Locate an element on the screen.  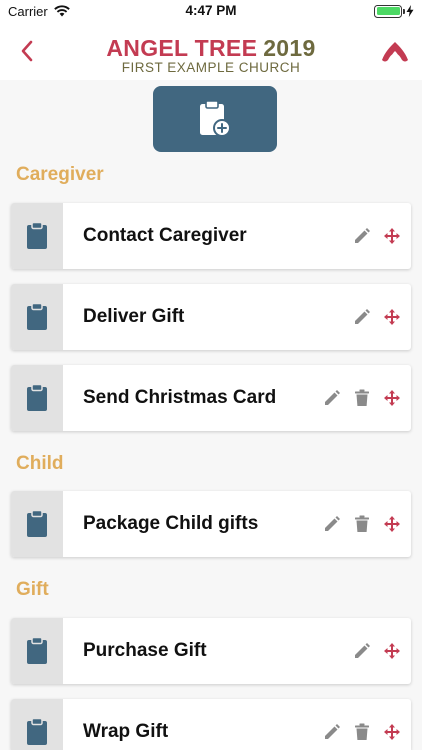
task-row: Send Christmas Card is located at coordinates (211, 398).